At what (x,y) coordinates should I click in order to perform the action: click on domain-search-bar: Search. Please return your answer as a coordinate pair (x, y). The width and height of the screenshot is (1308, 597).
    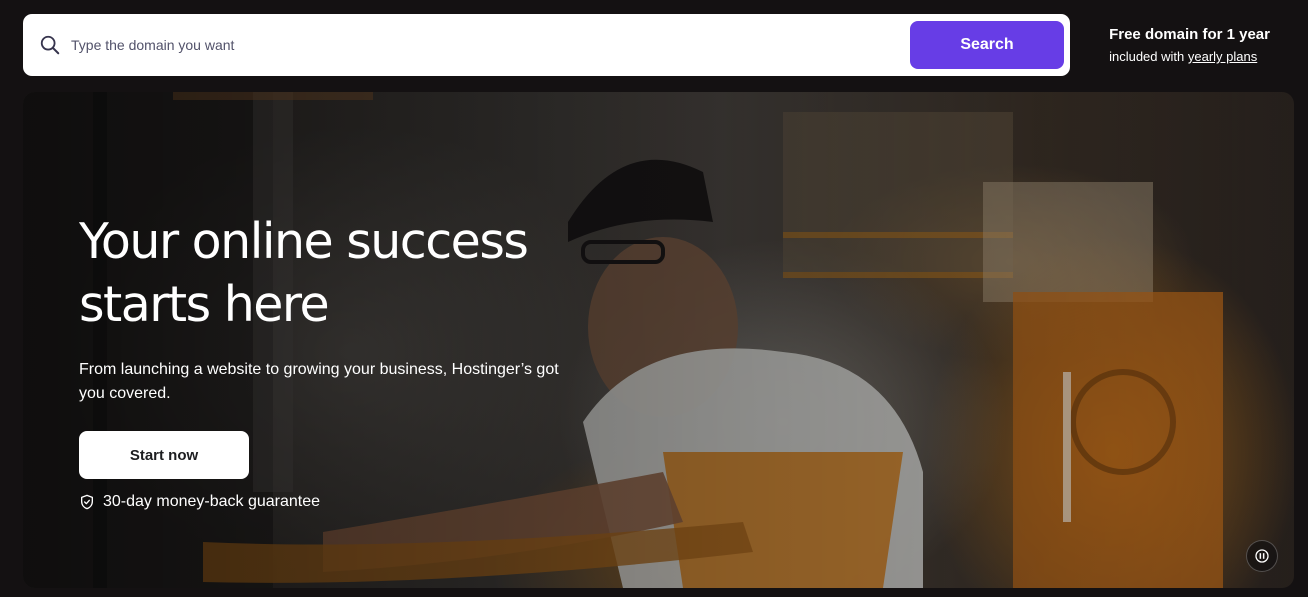
    Looking at the image, I should click on (546, 45).